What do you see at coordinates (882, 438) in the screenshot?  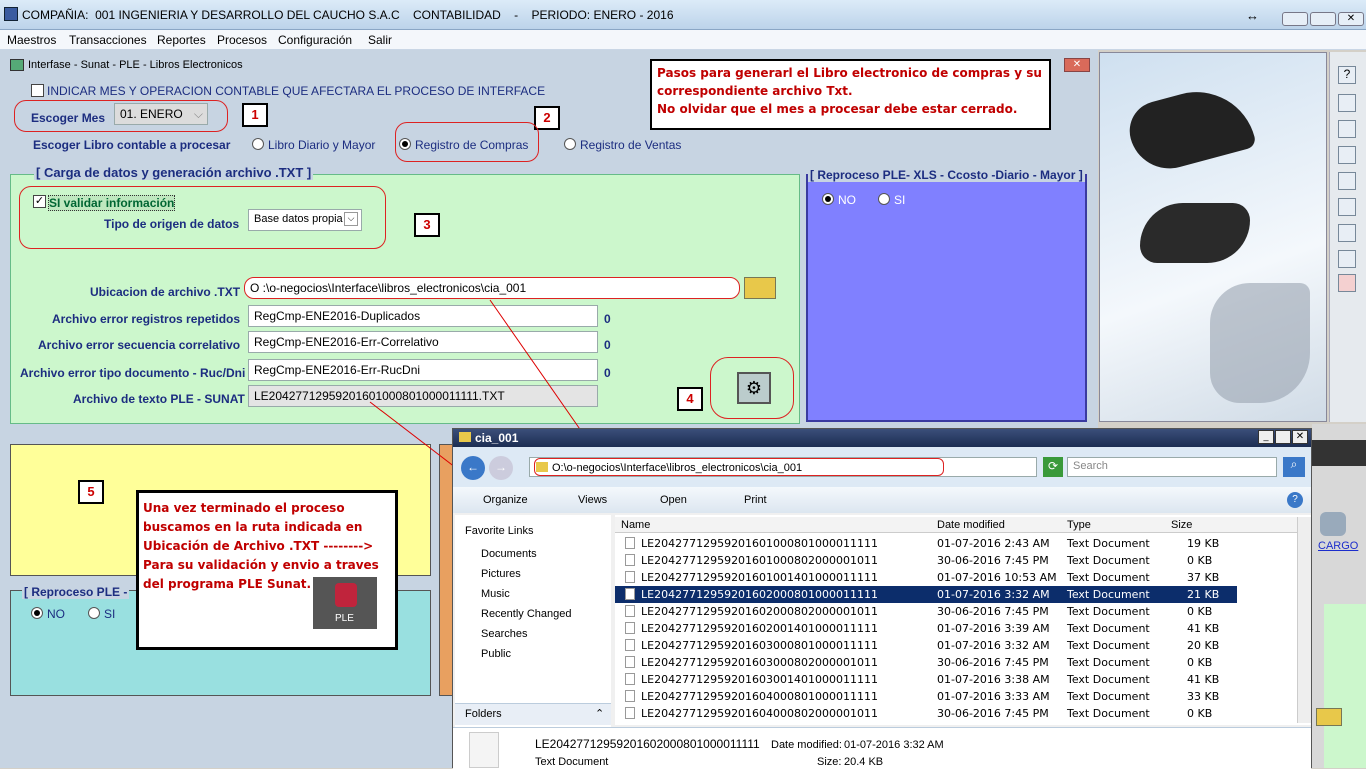 I see `explorer-title-bar: cia_001 _ ✕` at bounding box center [882, 438].